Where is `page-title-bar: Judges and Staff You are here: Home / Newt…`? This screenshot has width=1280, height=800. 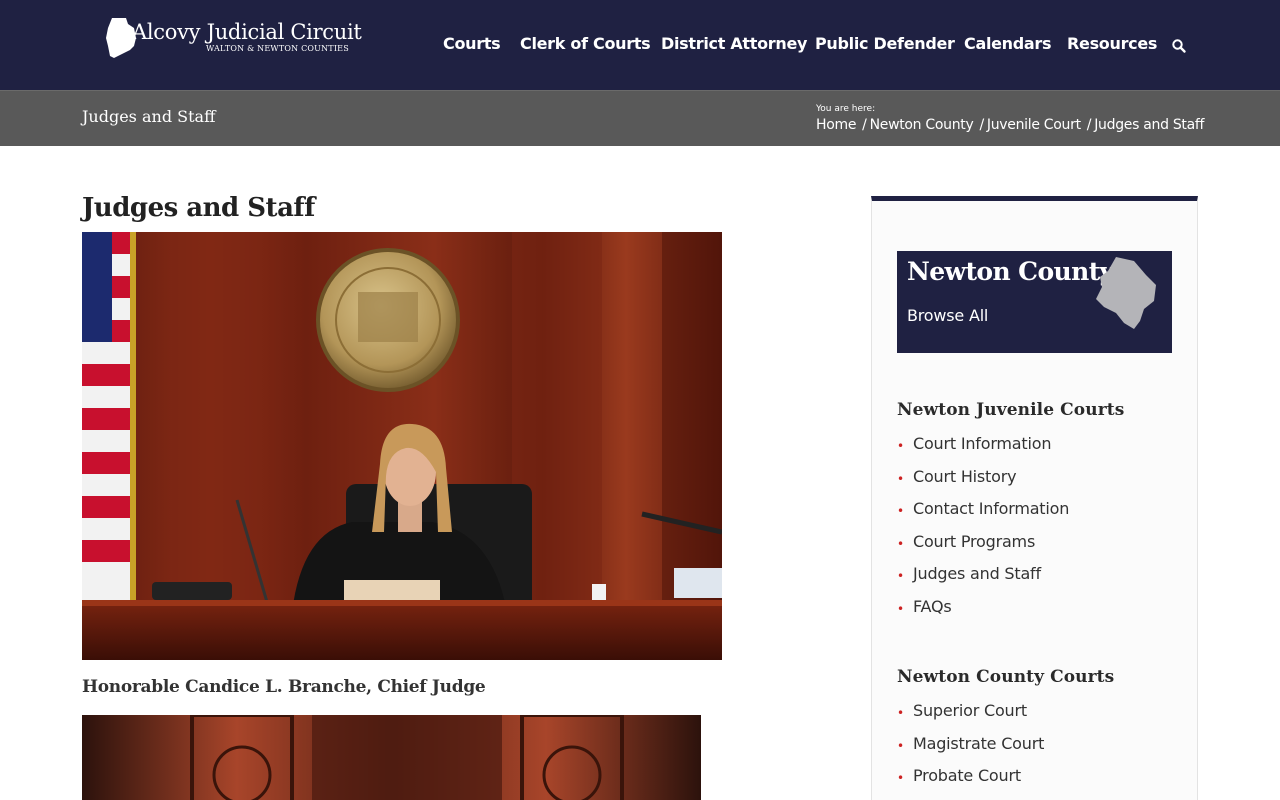 page-title-bar: Judges and Staff You are here: Home / Newt… is located at coordinates (640, 118).